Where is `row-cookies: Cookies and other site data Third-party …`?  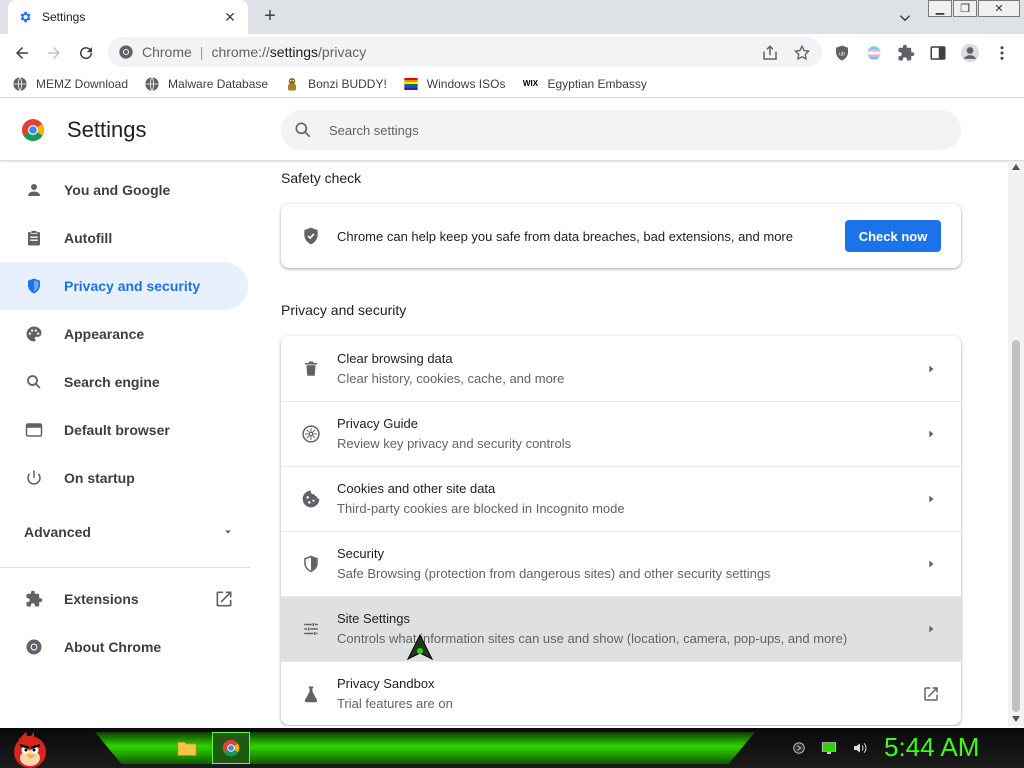
row-cookies: Cookies and other site data Third-party … is located at coordinates (621, 498).